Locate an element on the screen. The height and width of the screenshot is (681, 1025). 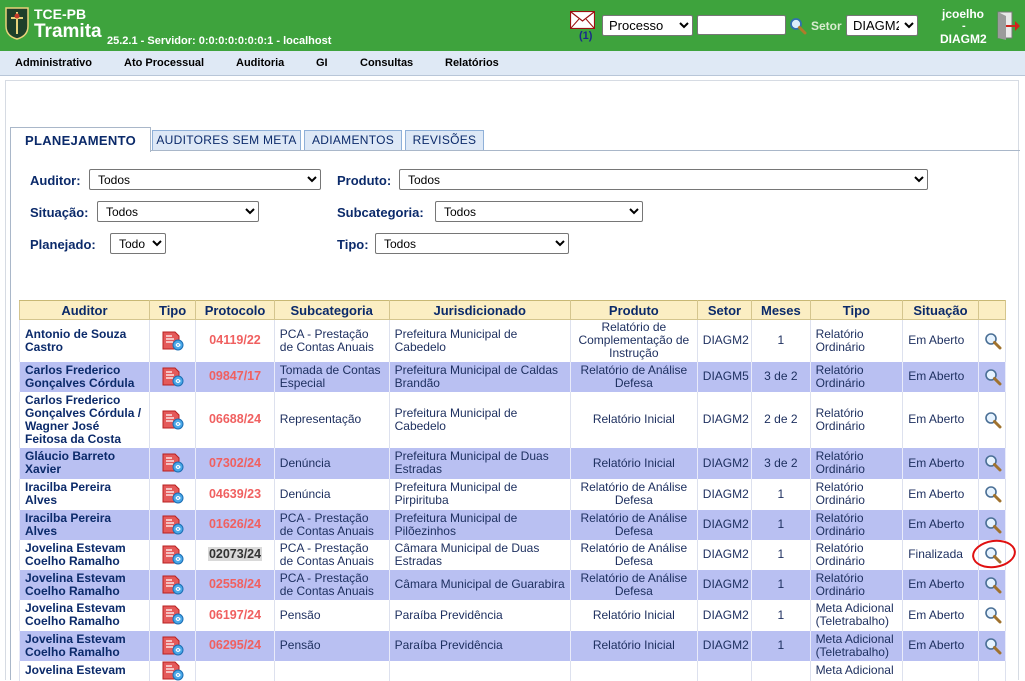
menu-ato-processual: Ato Processual is located at coordinates (164, 63).